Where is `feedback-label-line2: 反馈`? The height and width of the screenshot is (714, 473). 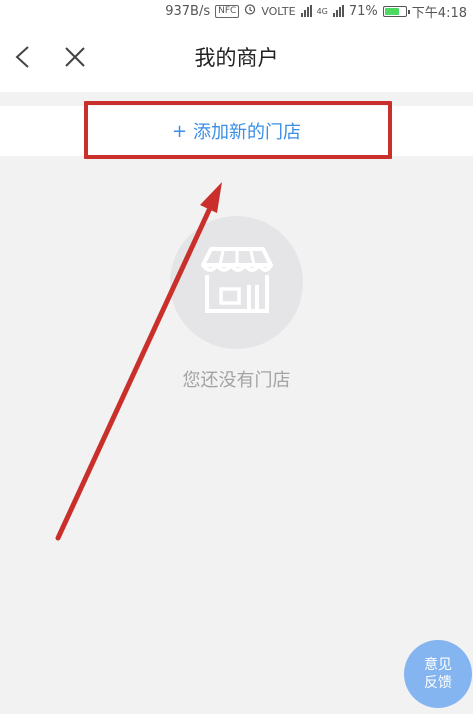
feedback-label-line2: 反馈 is located at coordinates (438, 683).